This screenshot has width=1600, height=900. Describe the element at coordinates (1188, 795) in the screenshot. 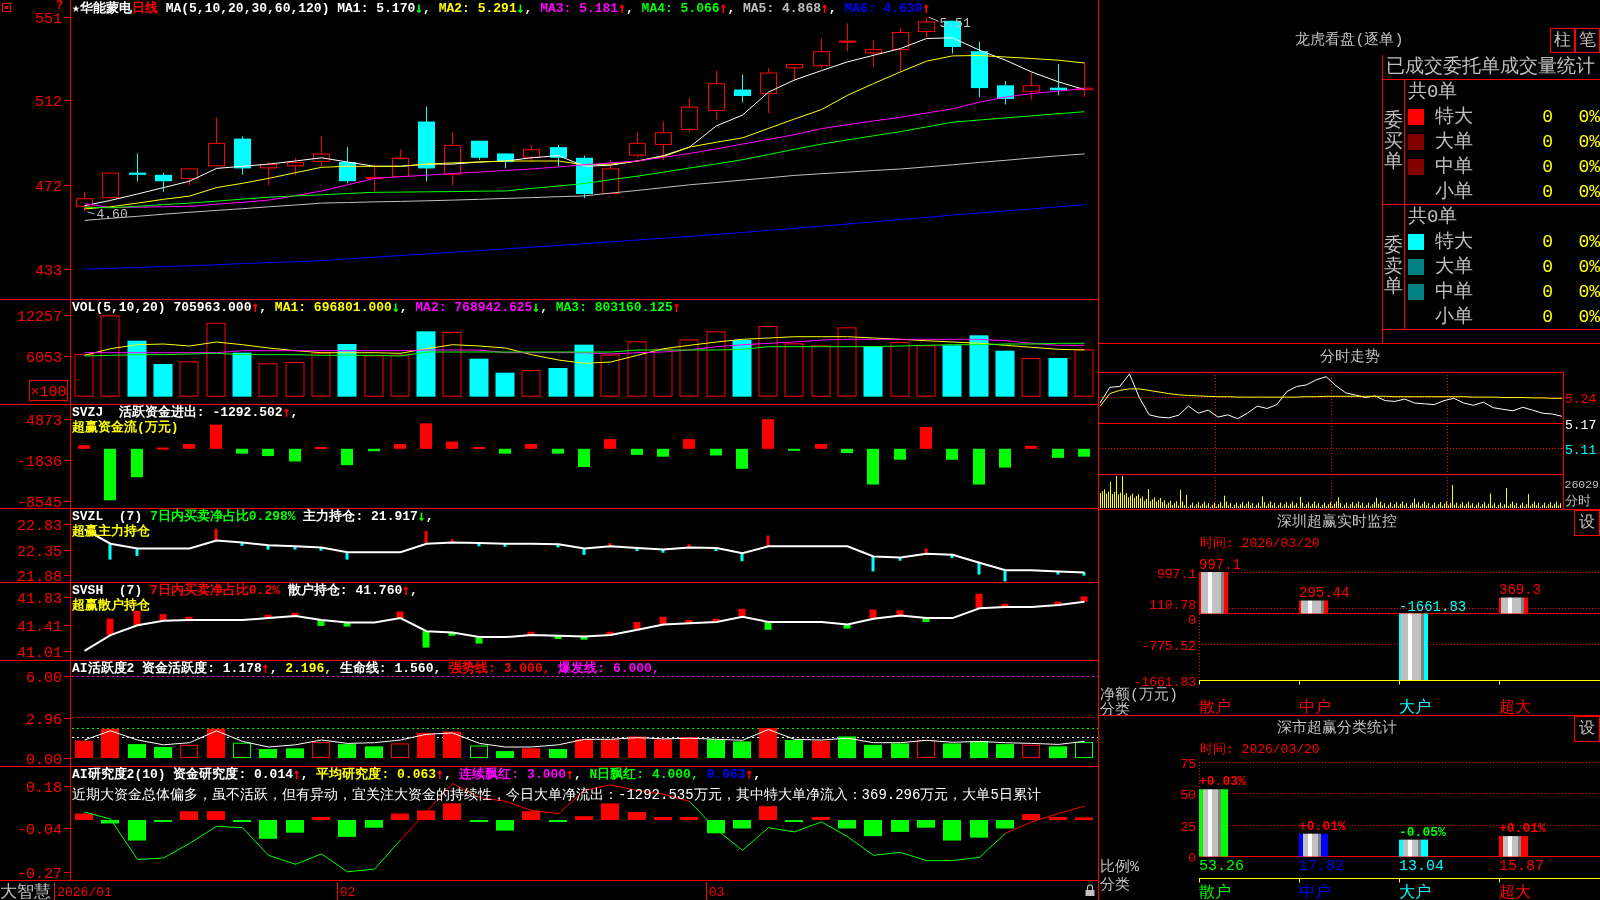

I see `axis-label: 50` at that location.